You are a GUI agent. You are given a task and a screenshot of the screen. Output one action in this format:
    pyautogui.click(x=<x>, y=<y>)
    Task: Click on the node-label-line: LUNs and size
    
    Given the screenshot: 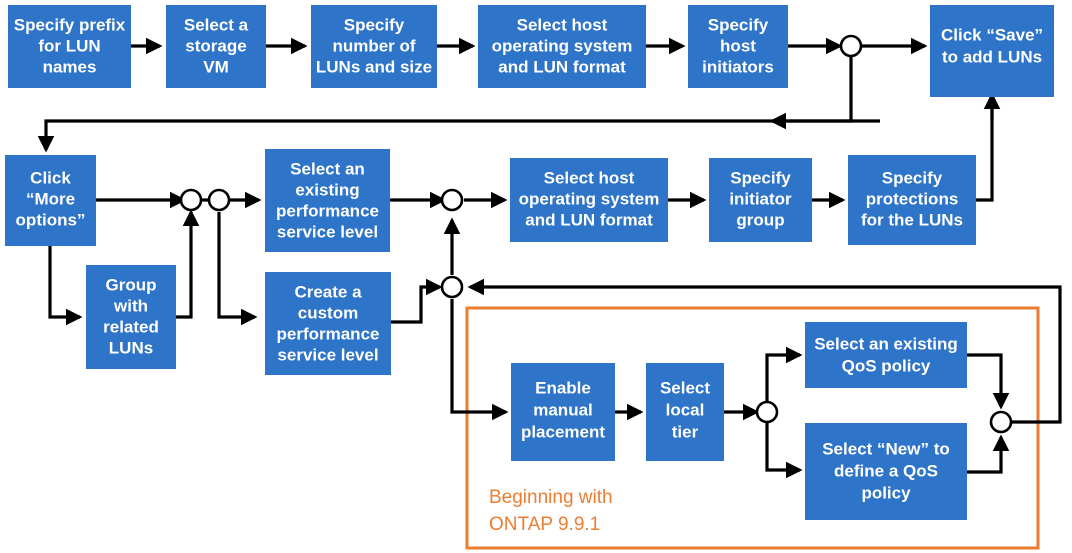 What is the action you would take?
    pyautogui.click(x=374, y=66)
    